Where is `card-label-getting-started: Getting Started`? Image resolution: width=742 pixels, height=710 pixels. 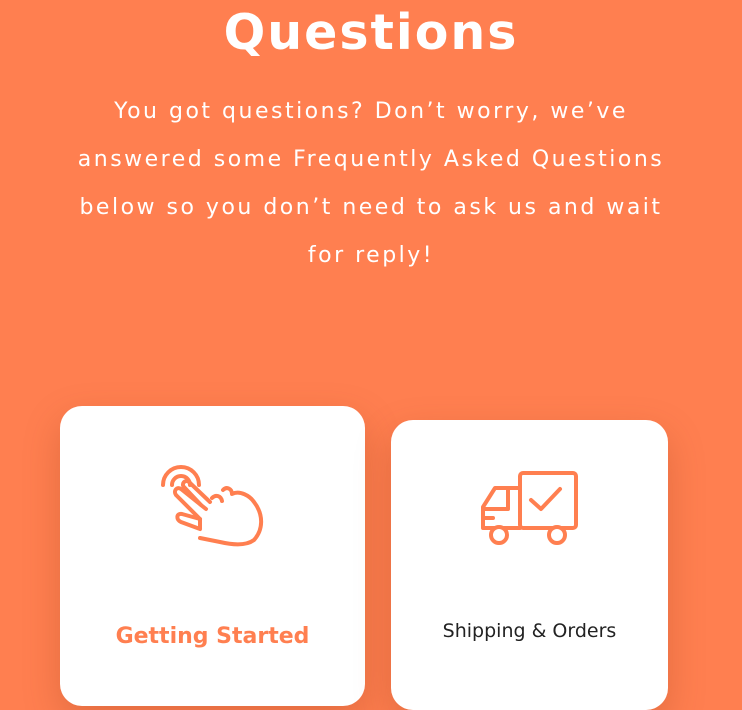
card-label-getting-started: Getting Started is located at coordinates (212, 636).